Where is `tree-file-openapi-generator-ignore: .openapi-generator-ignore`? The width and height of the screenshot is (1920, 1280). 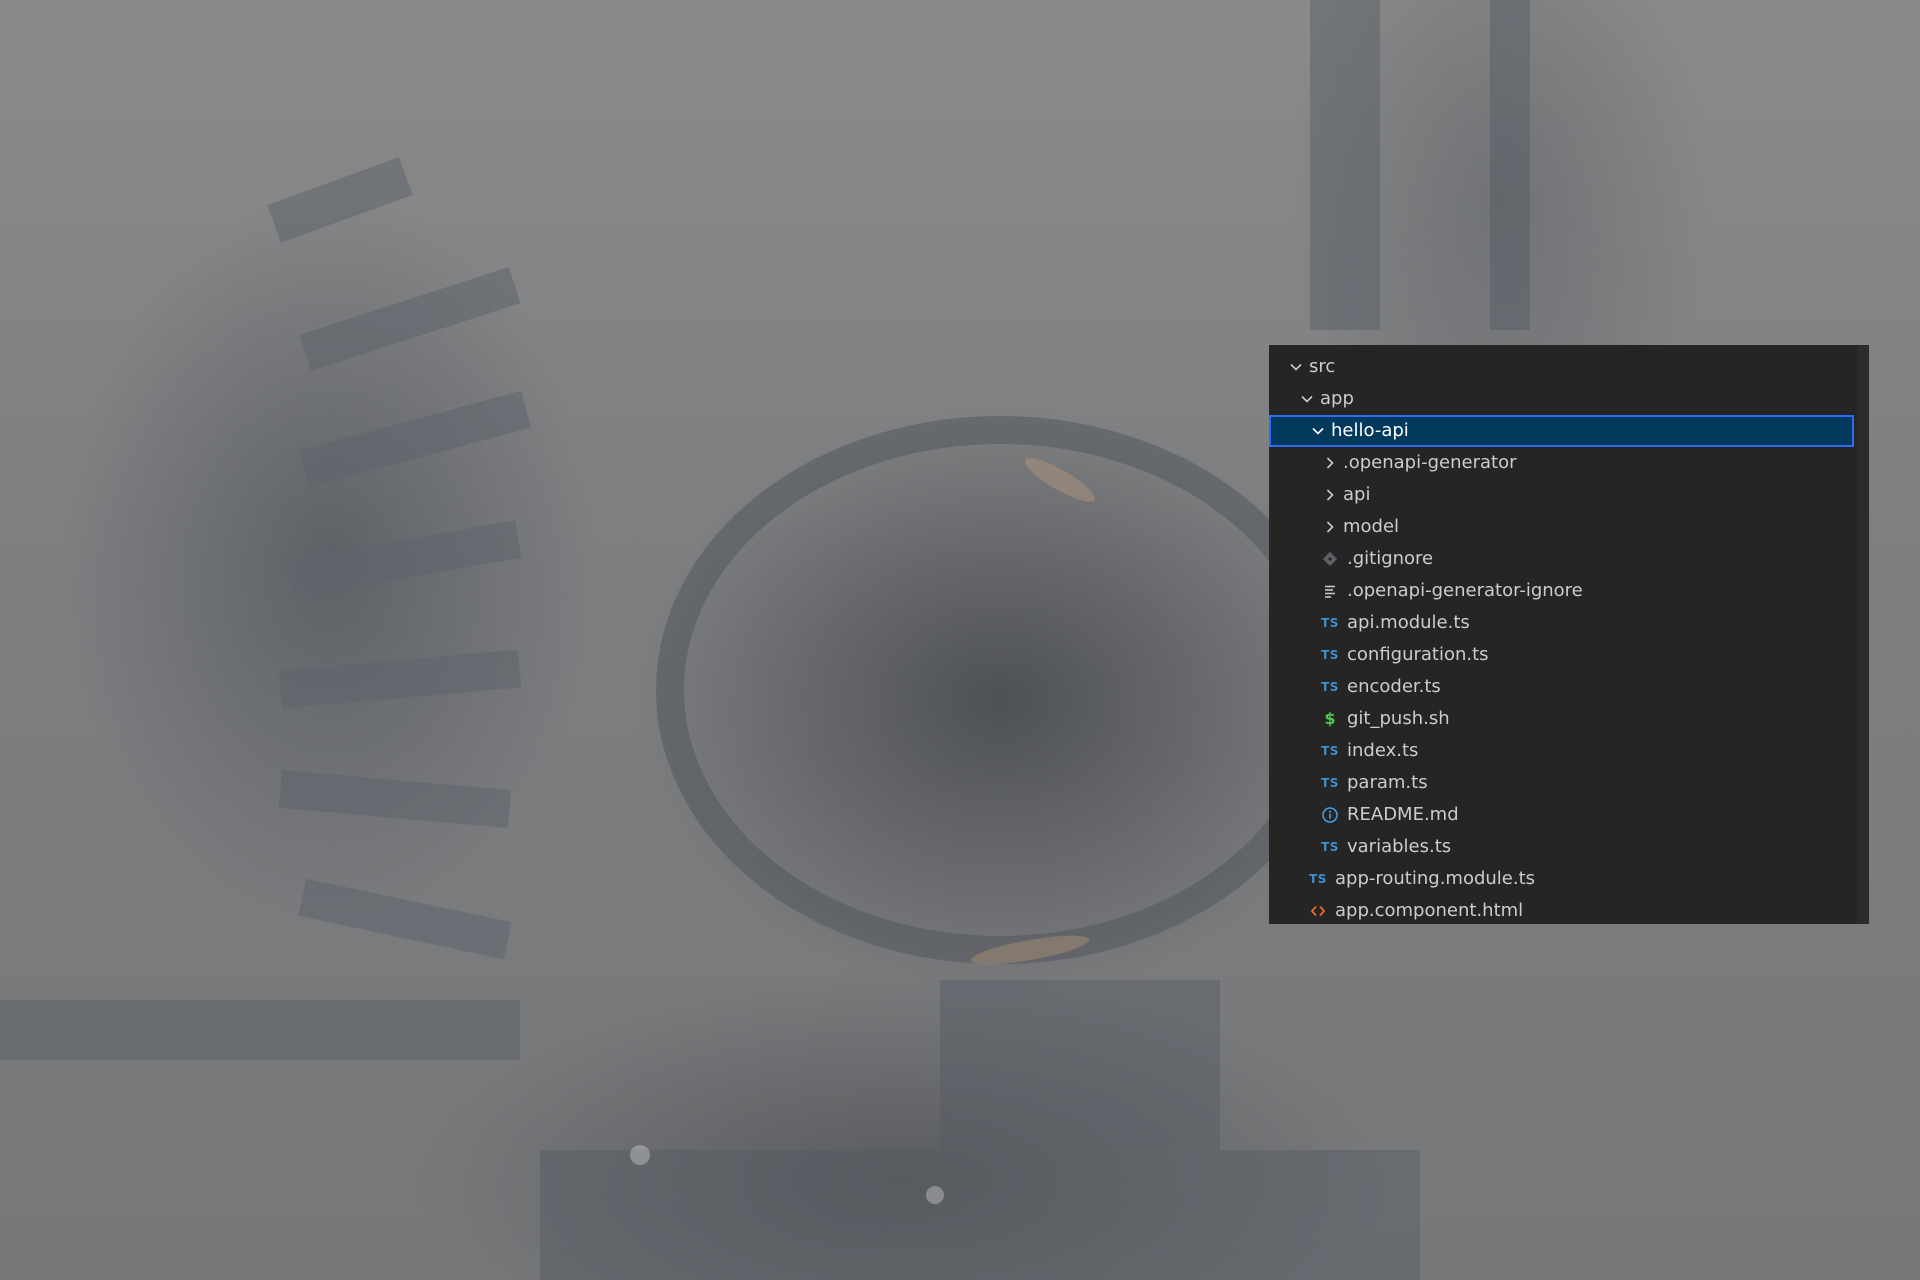 tree-file-openapi-generator-ignore: .openapi-generator-ignore is located at coordinates (1561, 591).